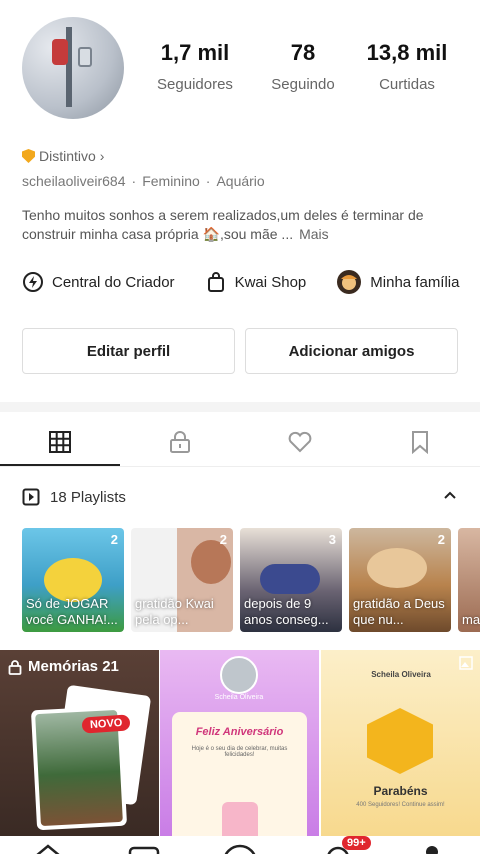  I want to click on tabs-baseline, so click(240, 466).